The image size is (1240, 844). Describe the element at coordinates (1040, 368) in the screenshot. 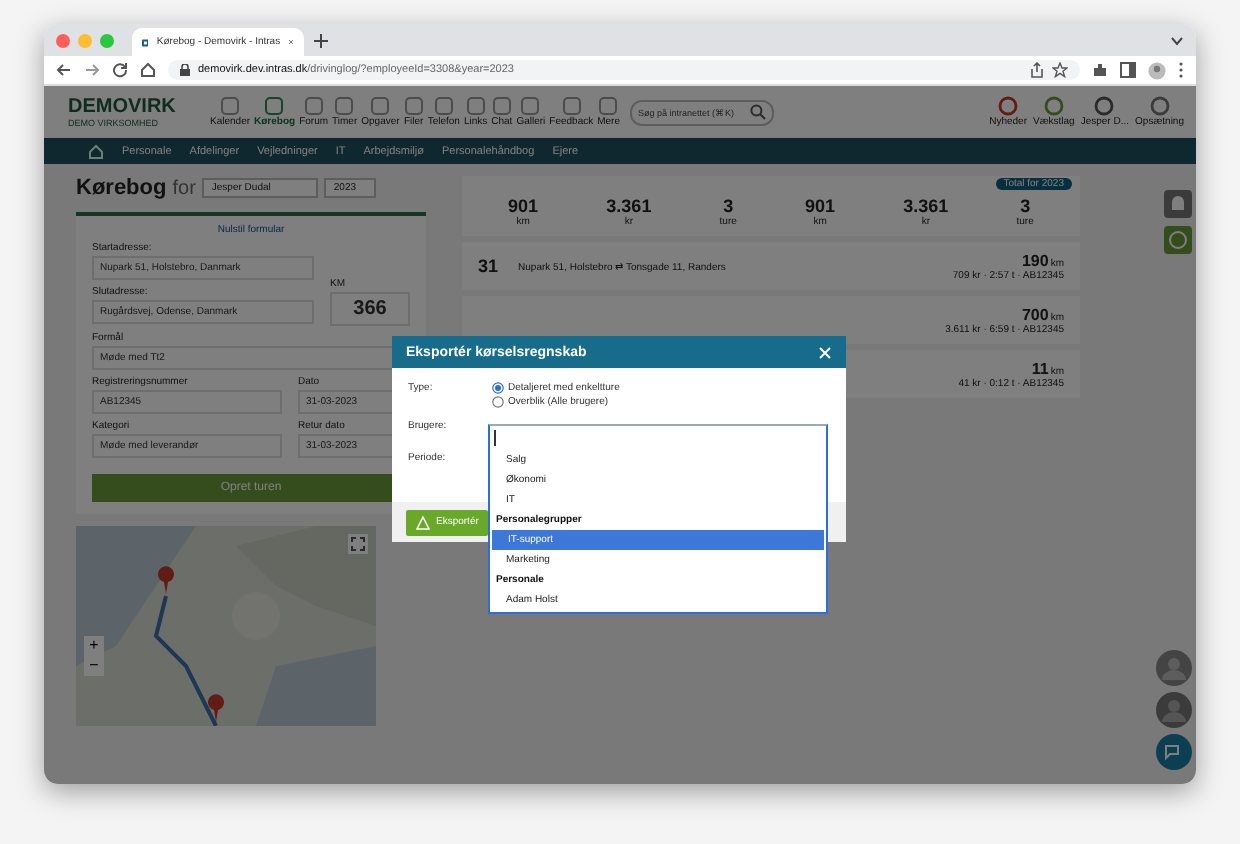

I see `trip-distance: 11` at that location.